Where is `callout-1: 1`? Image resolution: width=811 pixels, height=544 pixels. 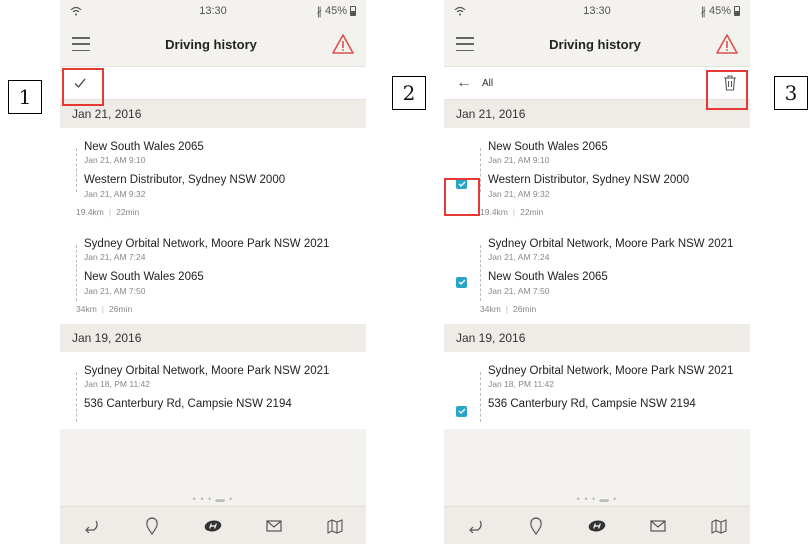 callout-1: 1 is located at coordinates (25, 97).